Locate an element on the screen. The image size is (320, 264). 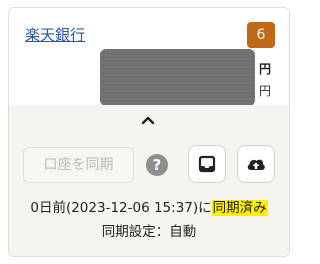
inbox-button is located at coordinates (207, 164).